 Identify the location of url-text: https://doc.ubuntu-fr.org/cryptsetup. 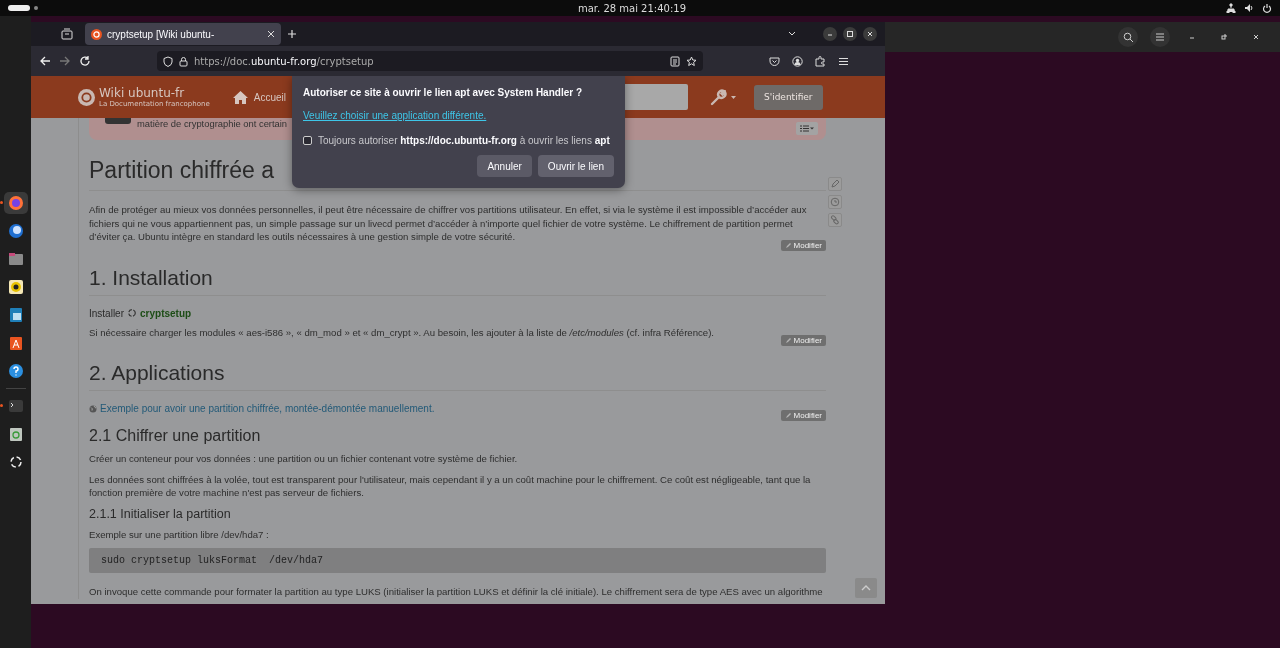
(284, 61).